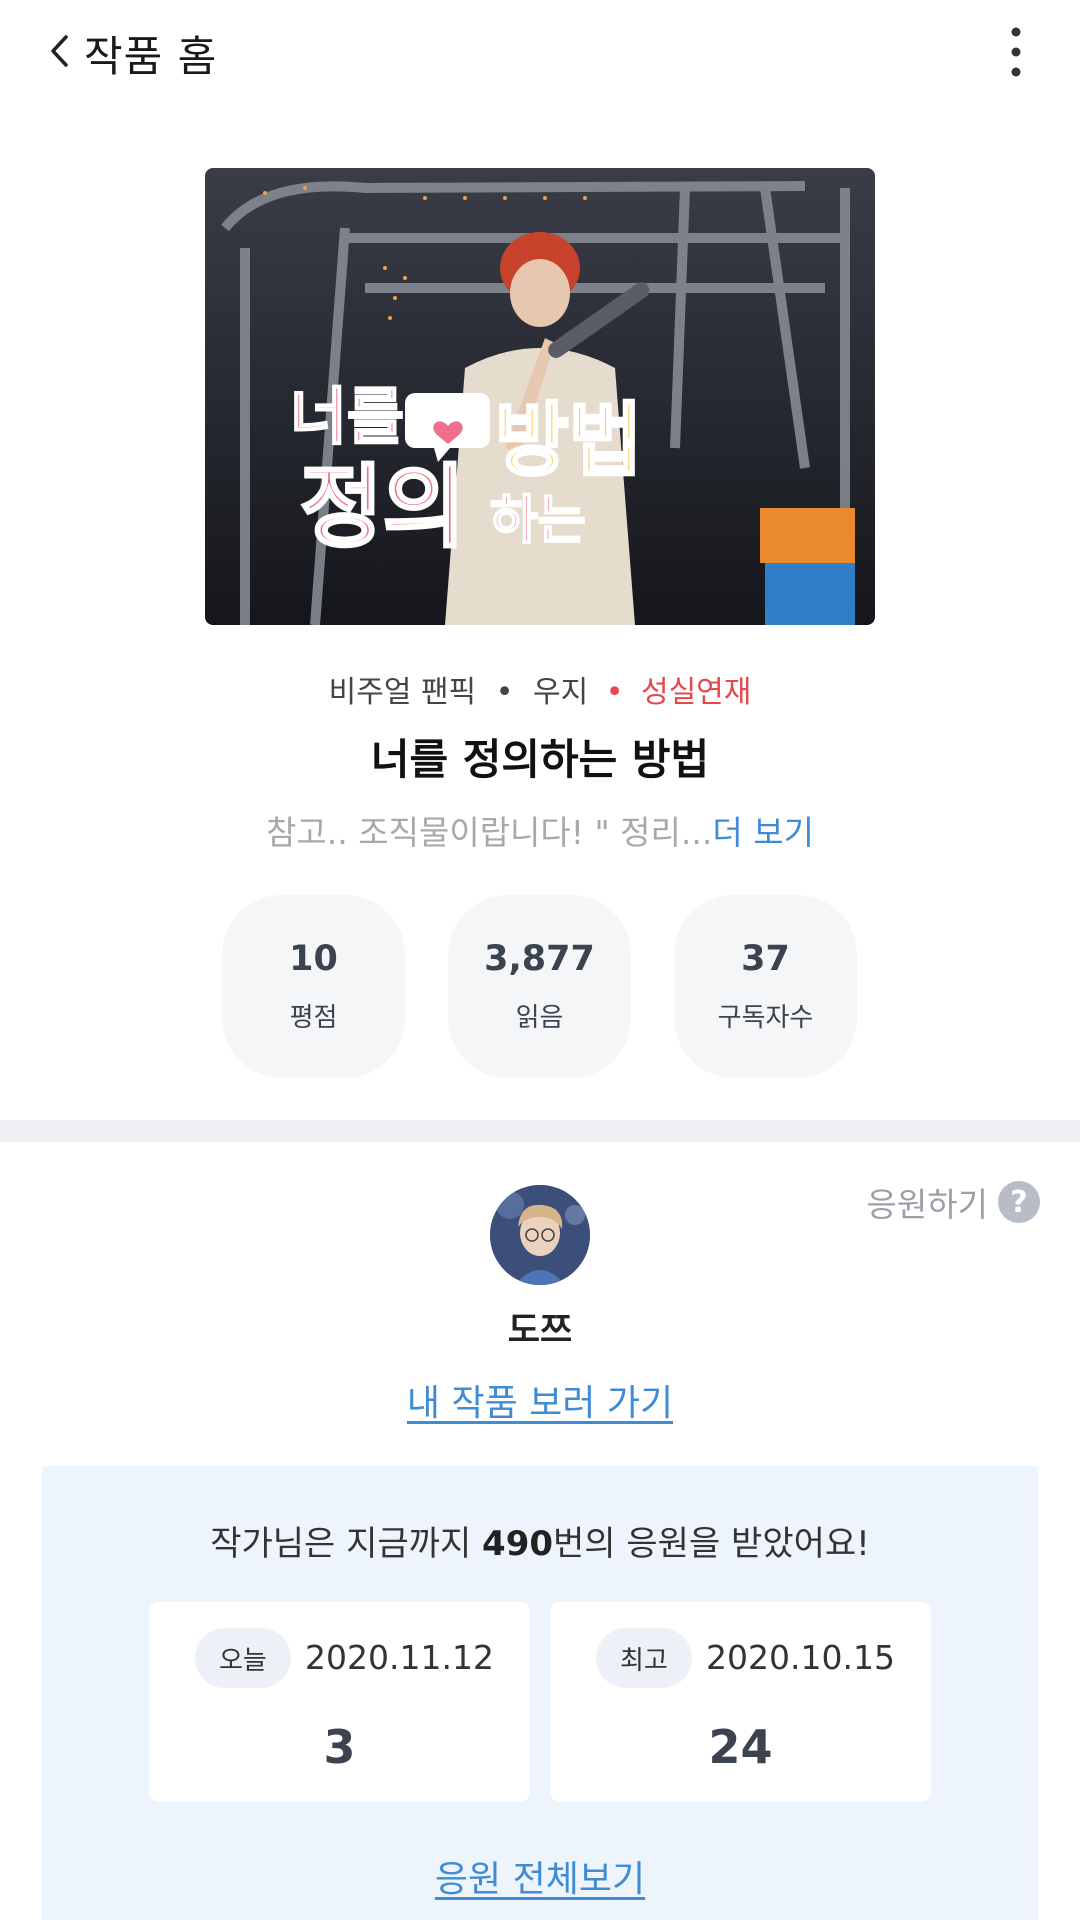  Describe the element at coordinates (540, 759) in the screenshot. I see `work-title: 너를 정의하는 방법` at that location.